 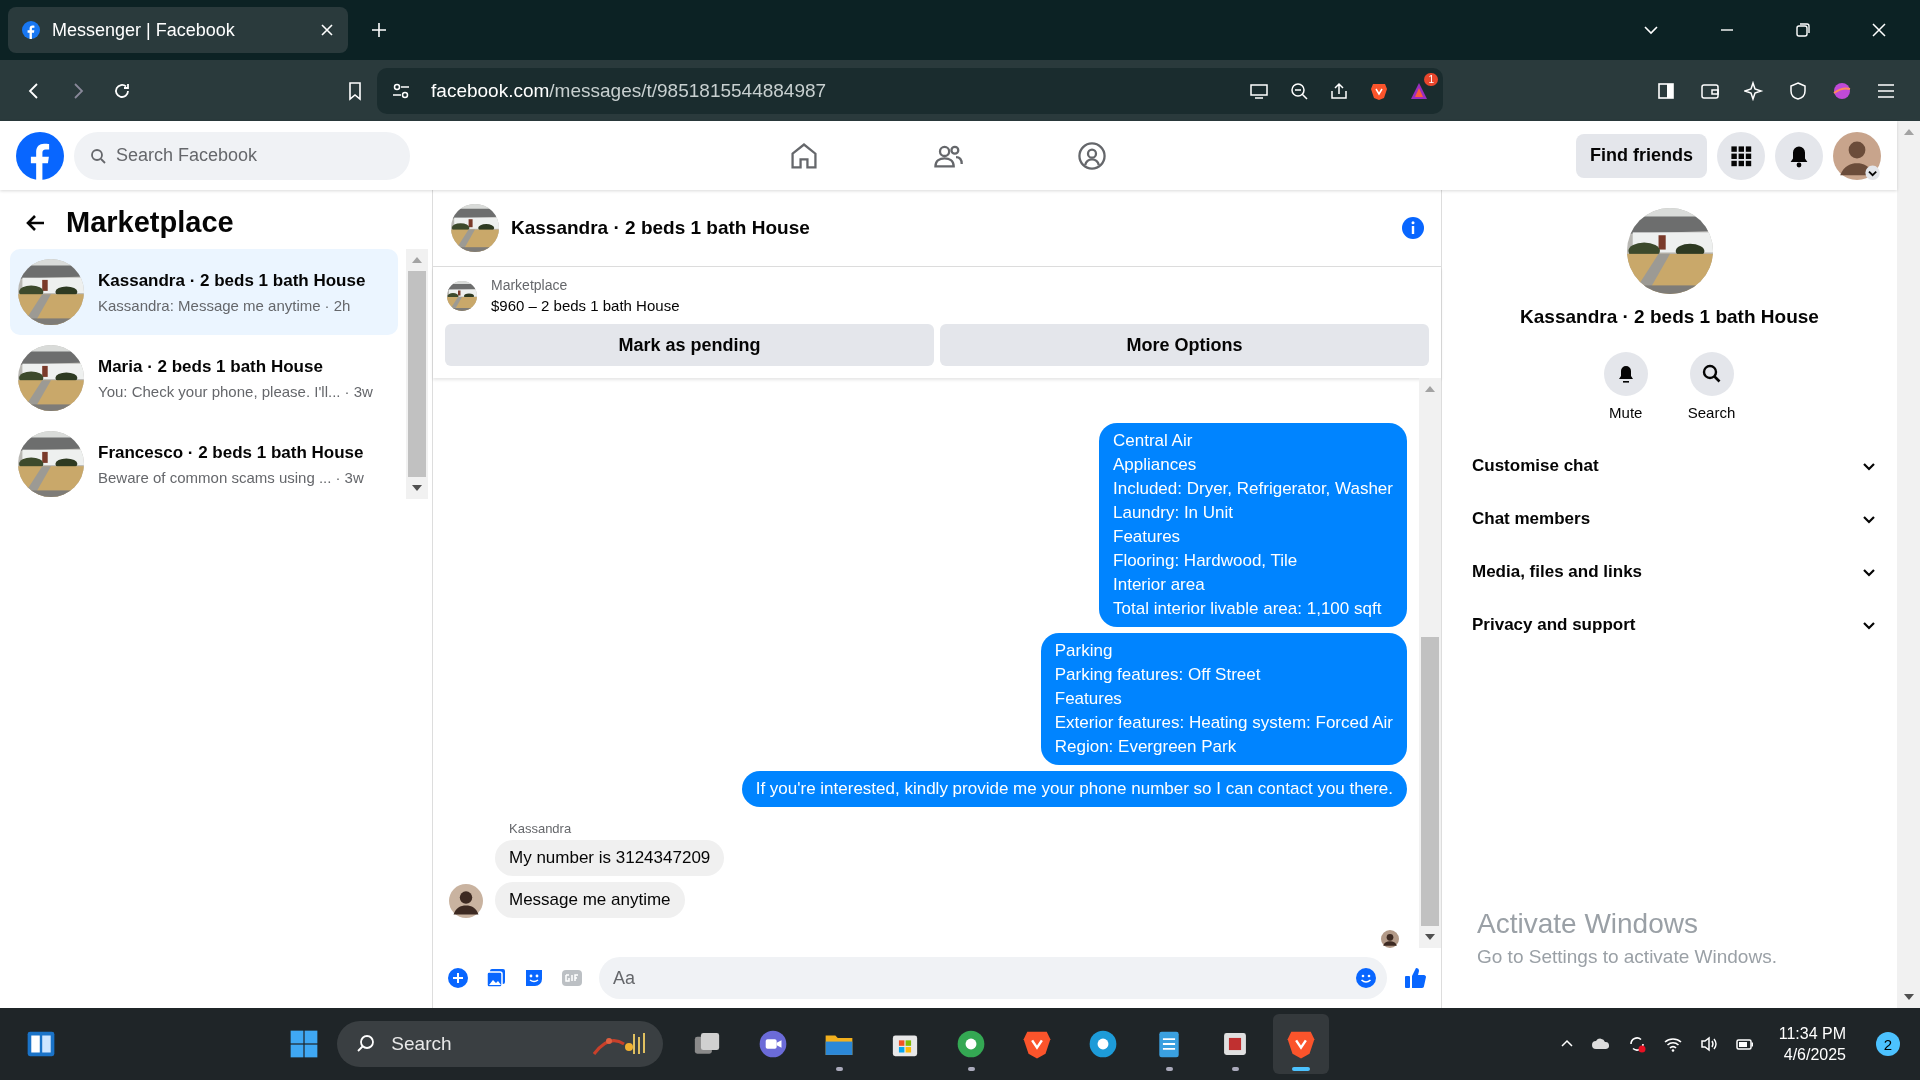 I want to click on address-bar: facebook.com/messages/t/9851815544884987 1, so click(x=910, y=90).